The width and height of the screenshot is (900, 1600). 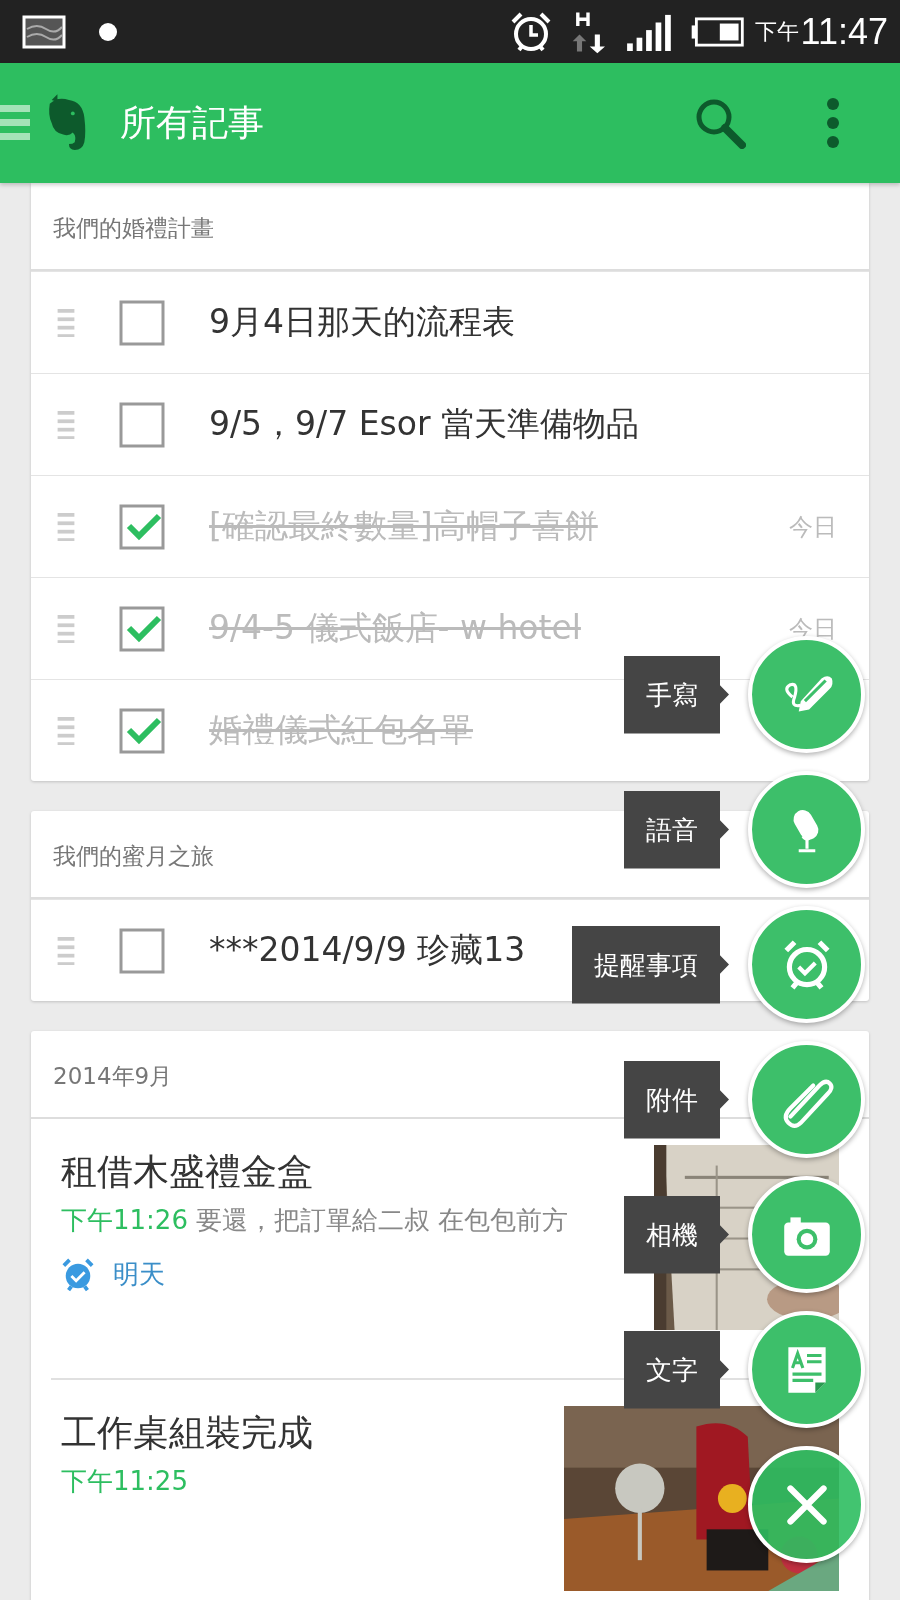 I want to click on note-snippet: 下午11:25, so click(x=125, y=1481).